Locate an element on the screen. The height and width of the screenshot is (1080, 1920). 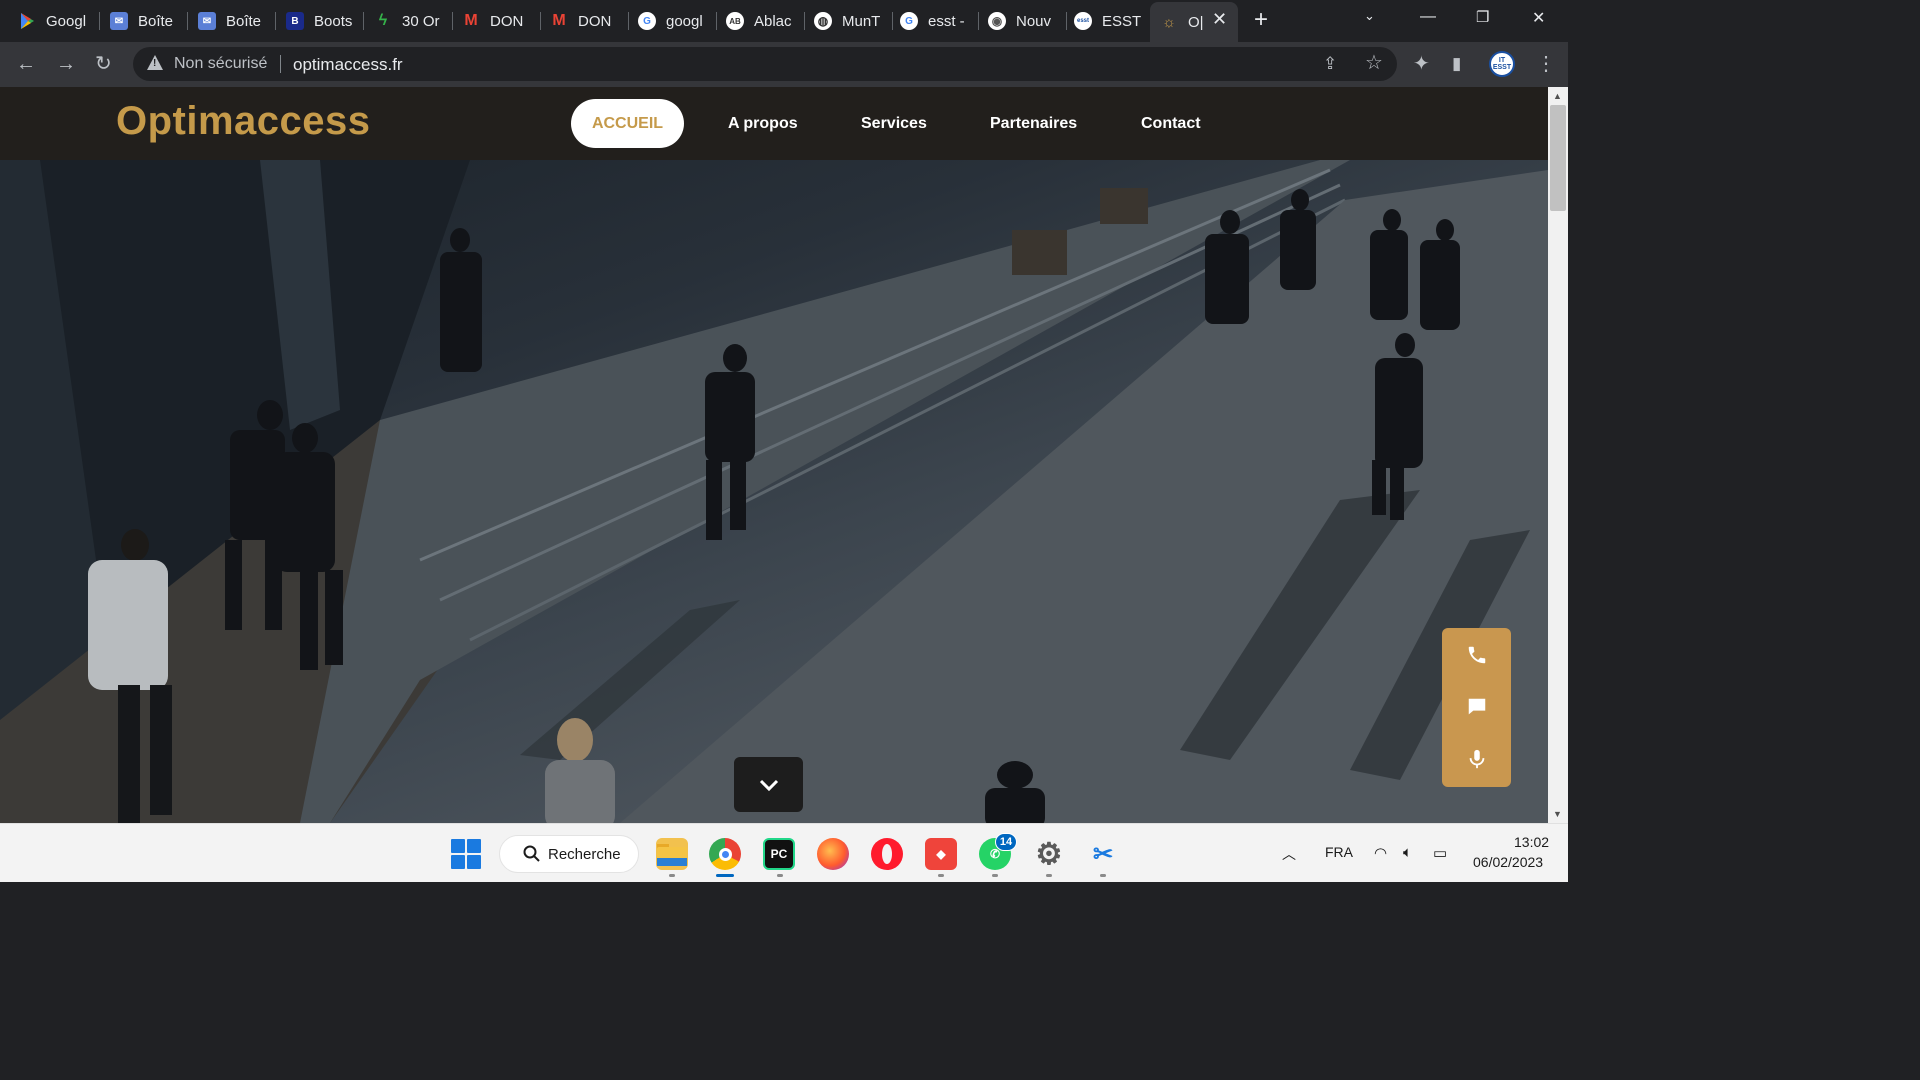
clock-time: 13:02 is located at coordinates (1531, 842).